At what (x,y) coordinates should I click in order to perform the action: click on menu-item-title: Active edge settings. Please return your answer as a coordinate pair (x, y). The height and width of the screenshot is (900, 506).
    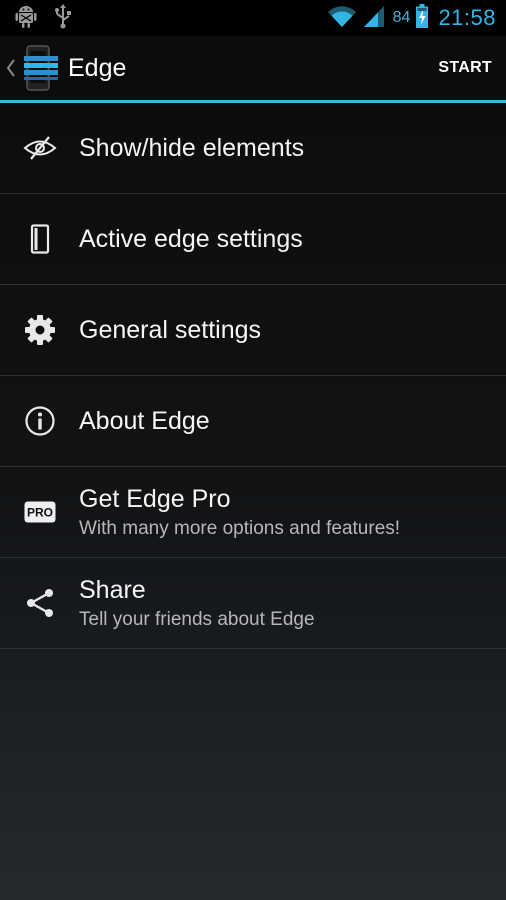
    Looking at the image, I should click on (191, 239).